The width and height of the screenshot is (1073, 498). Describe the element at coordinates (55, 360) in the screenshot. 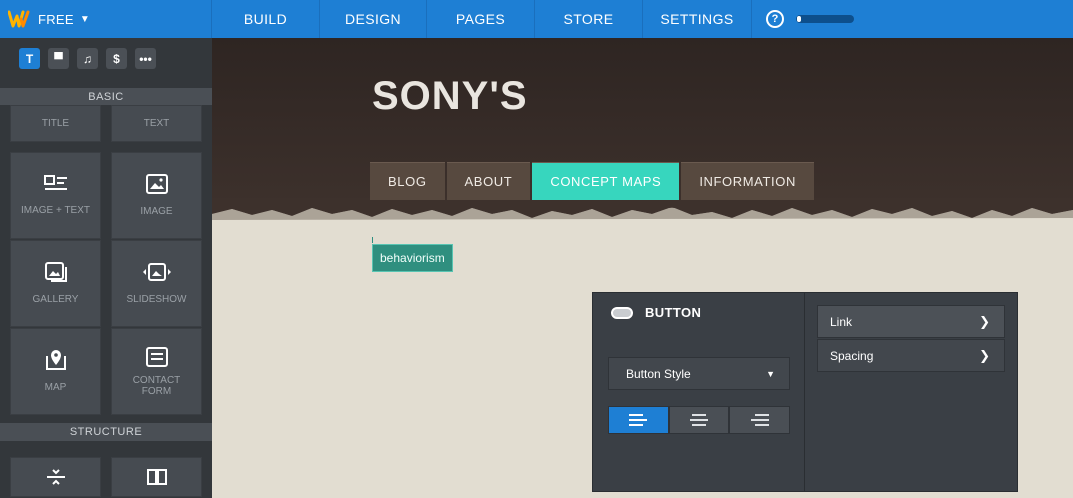

I see `map-pin-icon` at that location.